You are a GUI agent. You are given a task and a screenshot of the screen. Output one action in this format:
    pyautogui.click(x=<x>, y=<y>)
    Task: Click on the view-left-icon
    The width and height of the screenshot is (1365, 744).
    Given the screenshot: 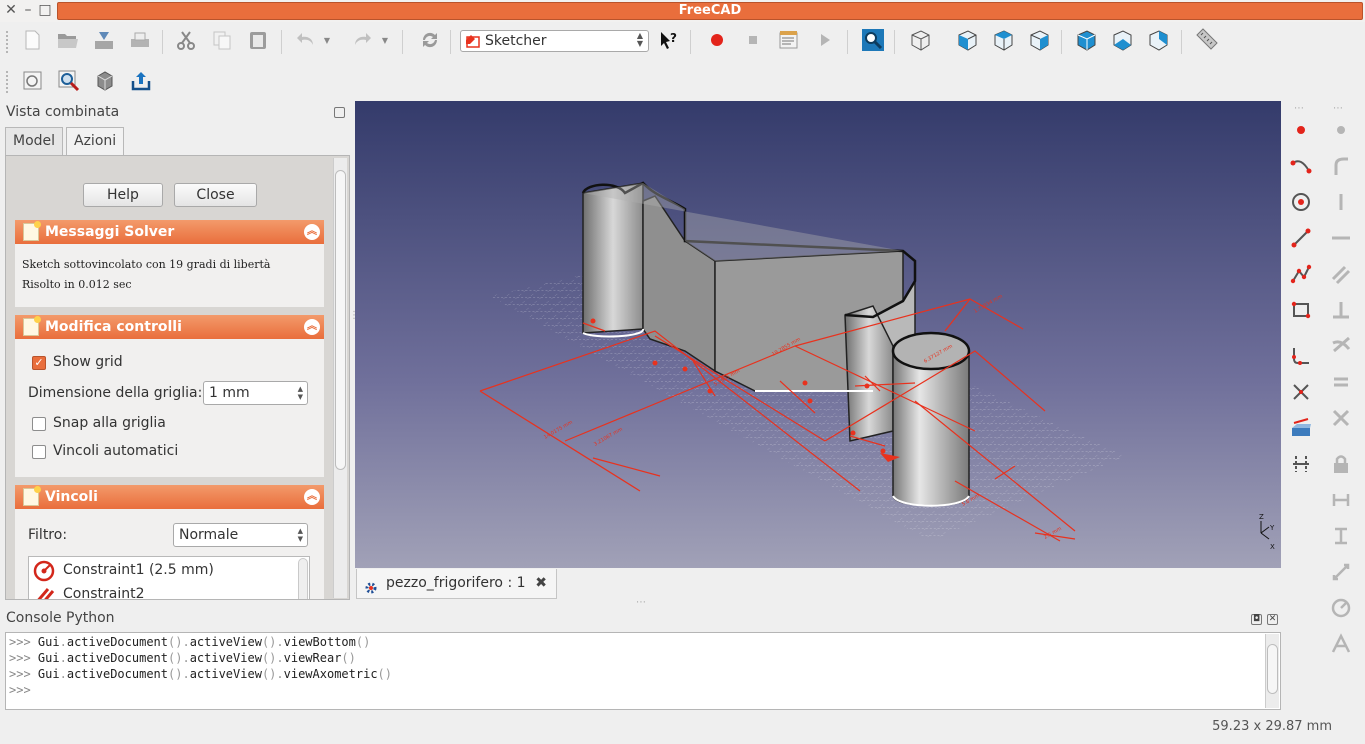 What is the action you would take?
    pyautogui.click(x=1158, y=40)
    